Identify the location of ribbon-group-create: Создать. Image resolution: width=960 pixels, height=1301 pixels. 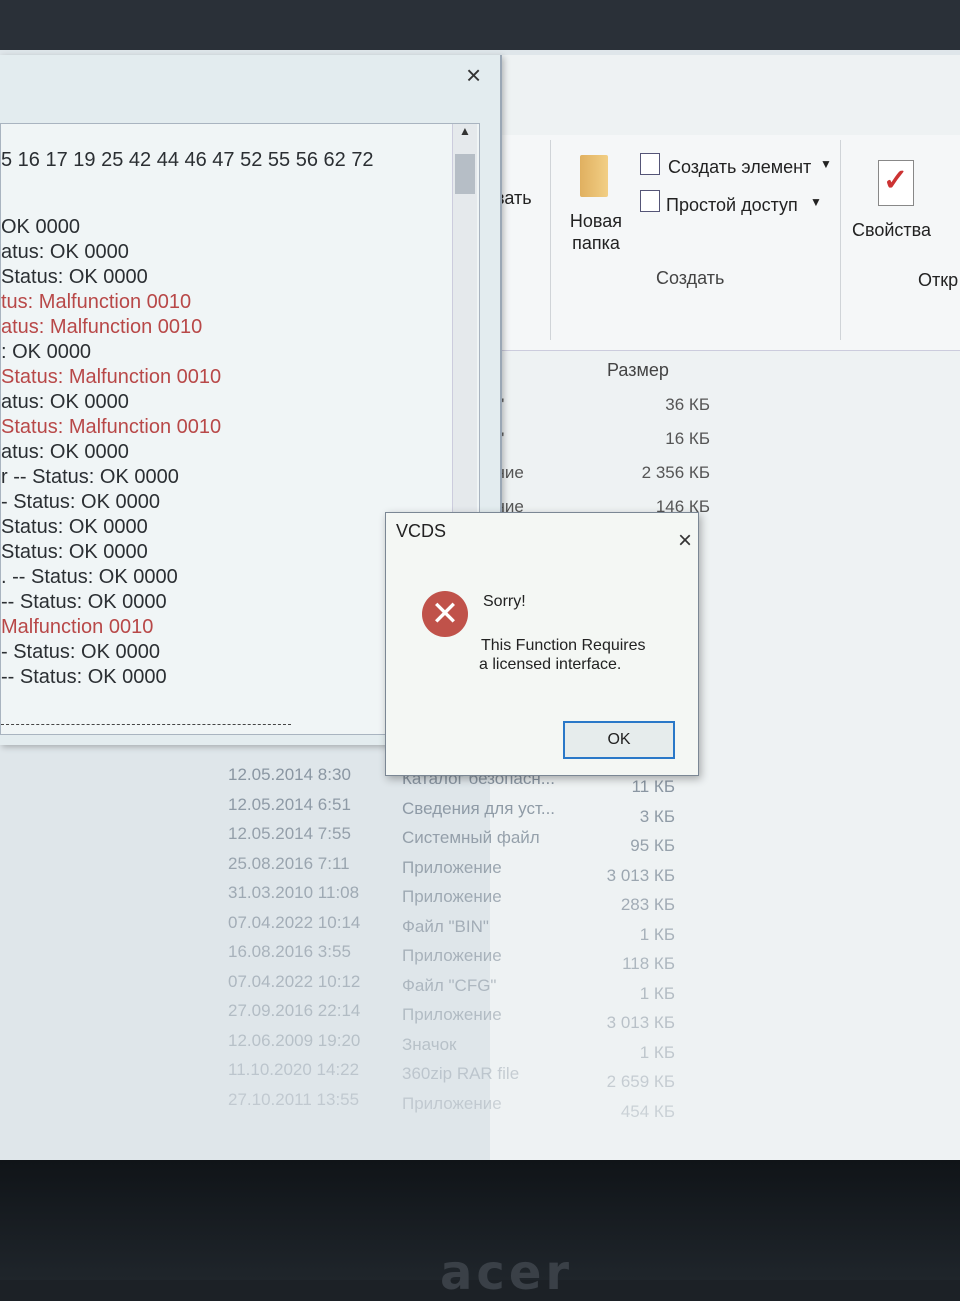
(690, 278).